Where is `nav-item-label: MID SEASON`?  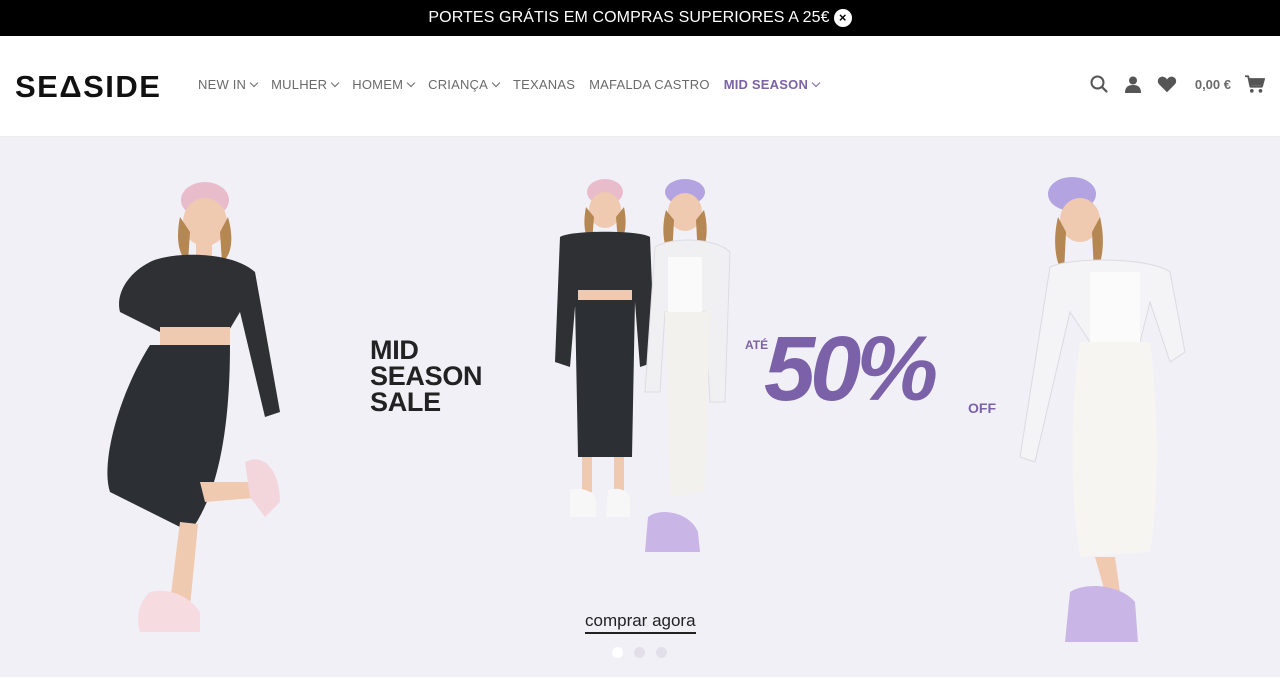 nav-item-label: MID SEASON is located at coordinates (766, 84).